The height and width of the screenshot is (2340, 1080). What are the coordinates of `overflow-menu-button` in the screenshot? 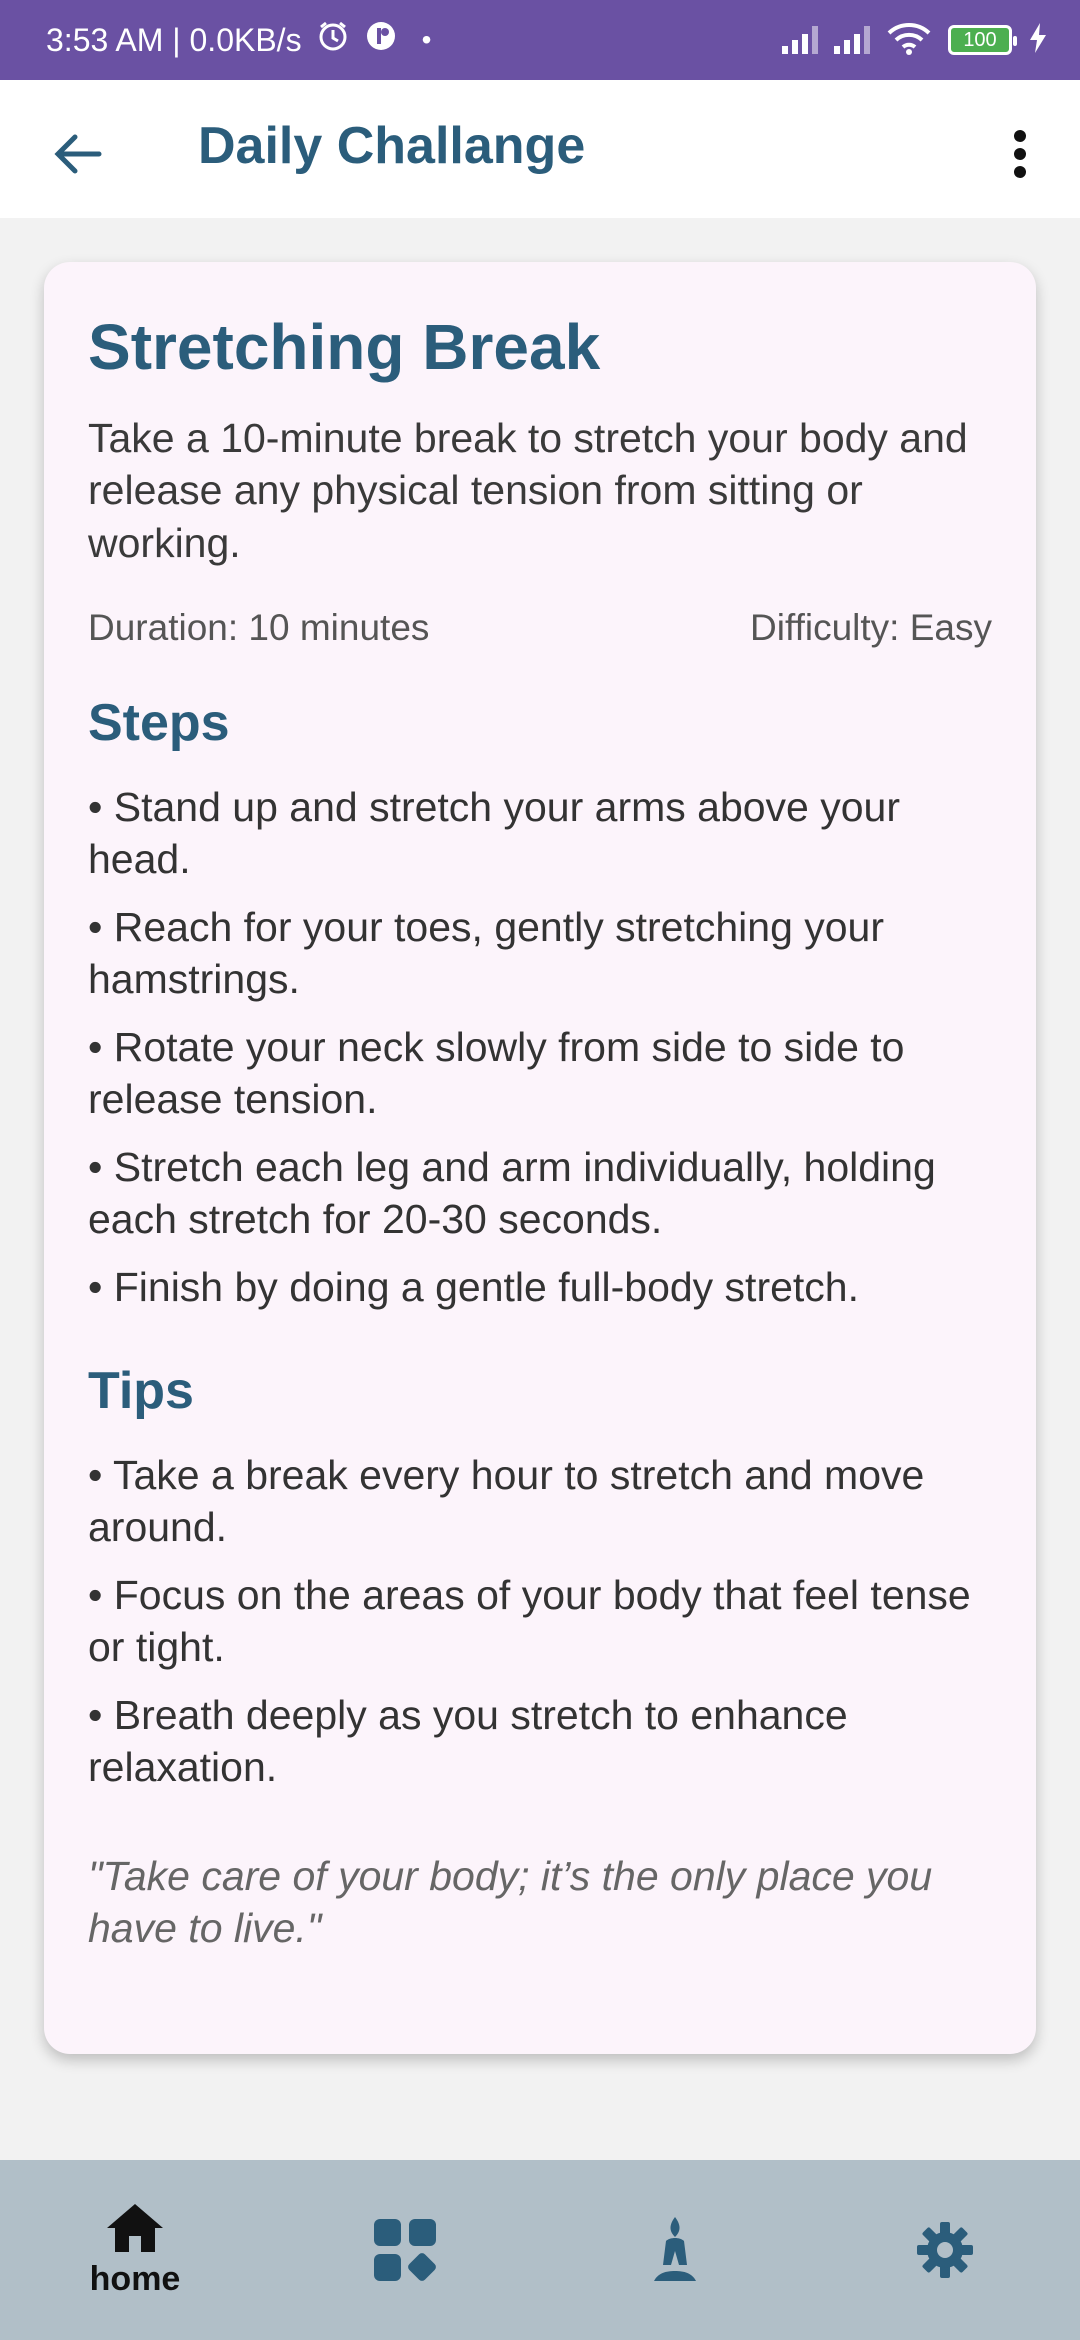 It's located at (1020, 154).